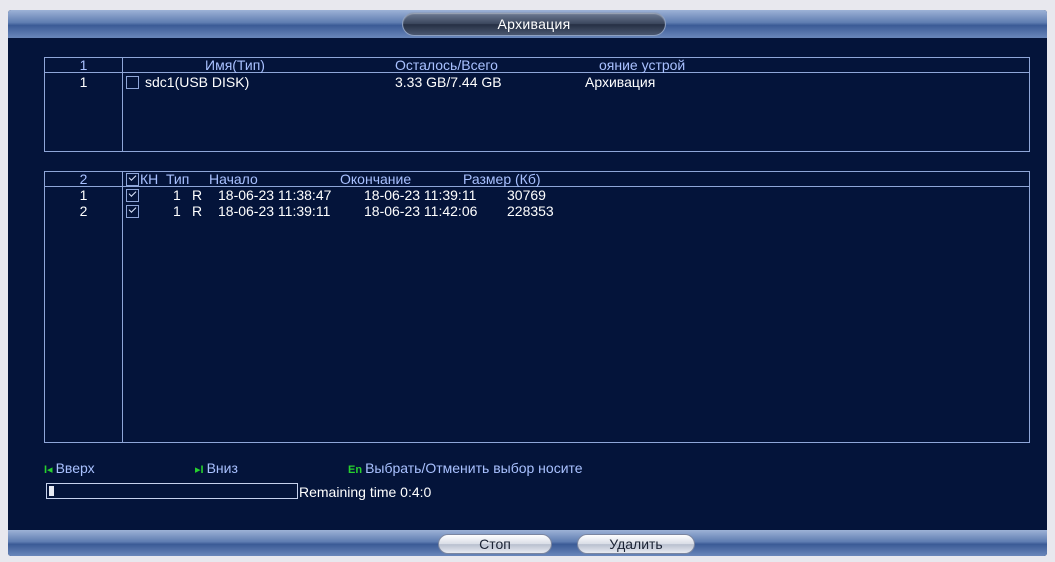  I want to click on enter-key-icon: En, so click(355, 470).